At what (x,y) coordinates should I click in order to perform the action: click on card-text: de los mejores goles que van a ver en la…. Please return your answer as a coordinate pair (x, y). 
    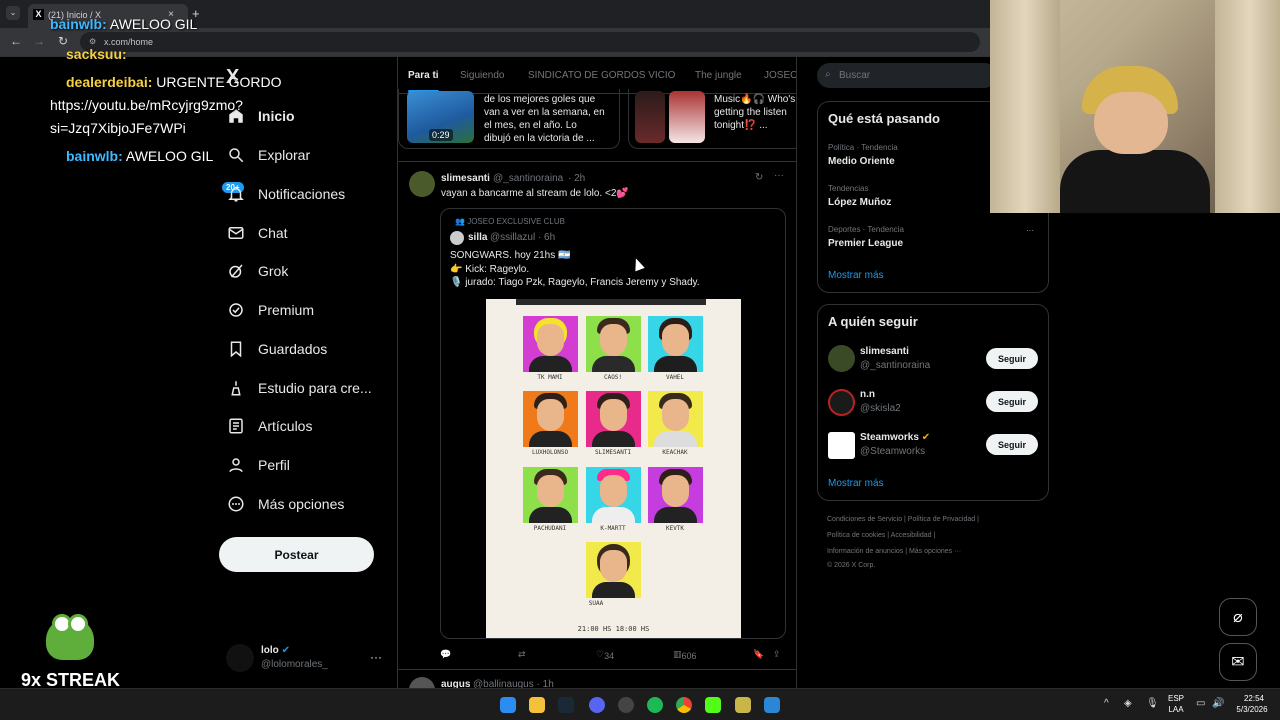
    Looking at the image, I should click on (544, 119).